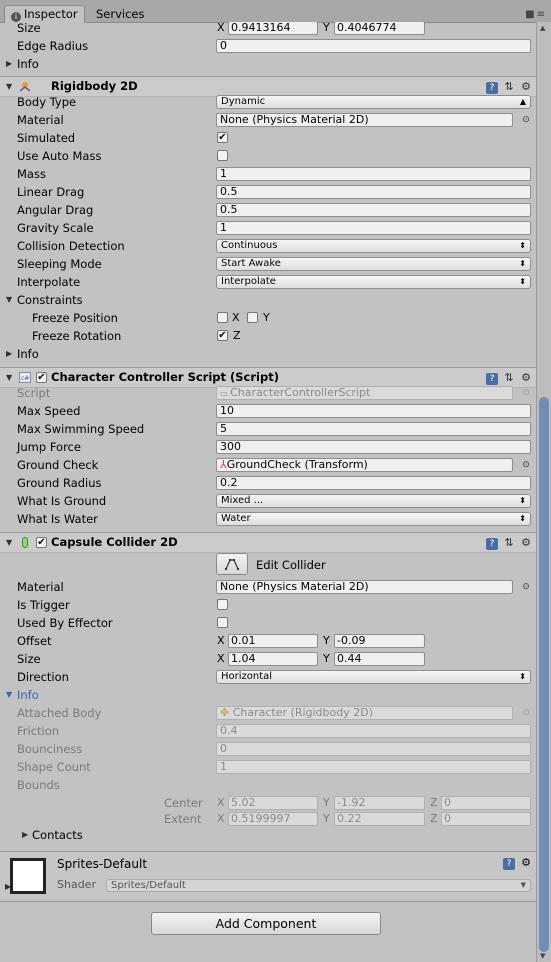 The width and height of the screenshot is (551, 962). I want to click on material-icons: ? ⚙, so click(515, 863).